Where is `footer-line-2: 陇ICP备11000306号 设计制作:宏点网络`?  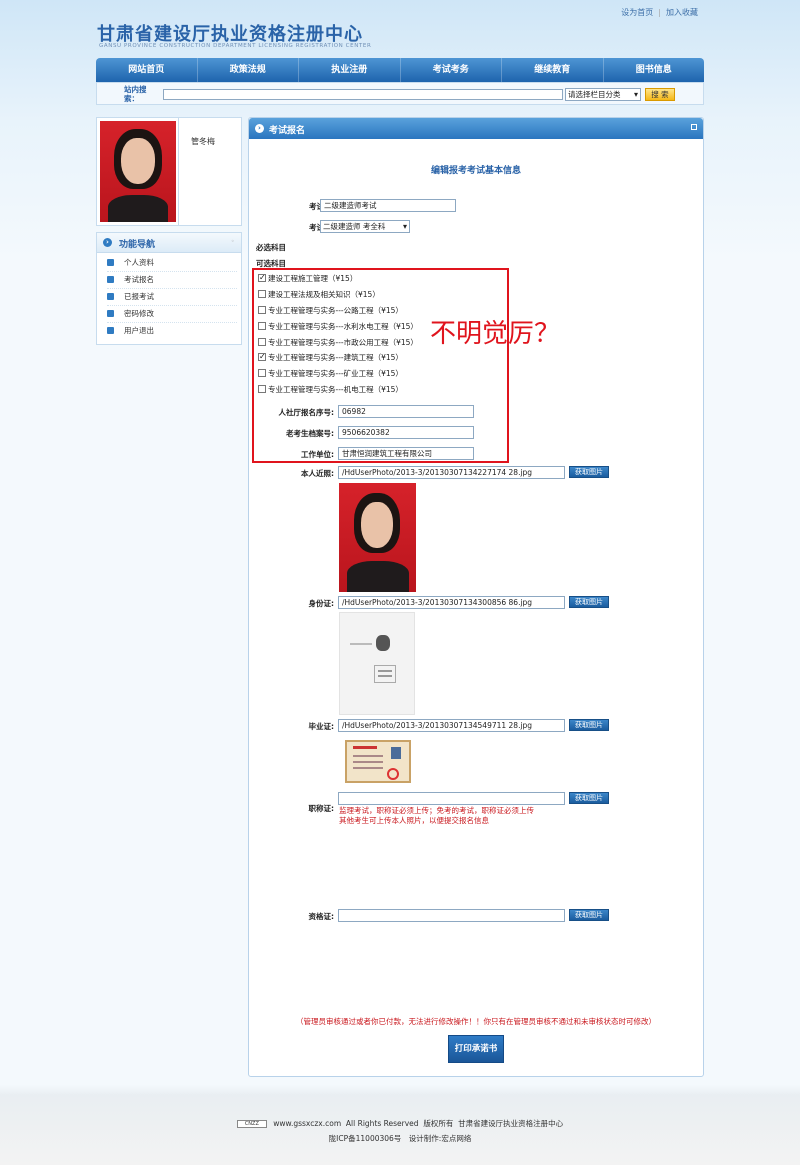
footer-line-2: 陇ICP备11000306号 设计制作:宏点网络 is located at coordinates (400, 1138).